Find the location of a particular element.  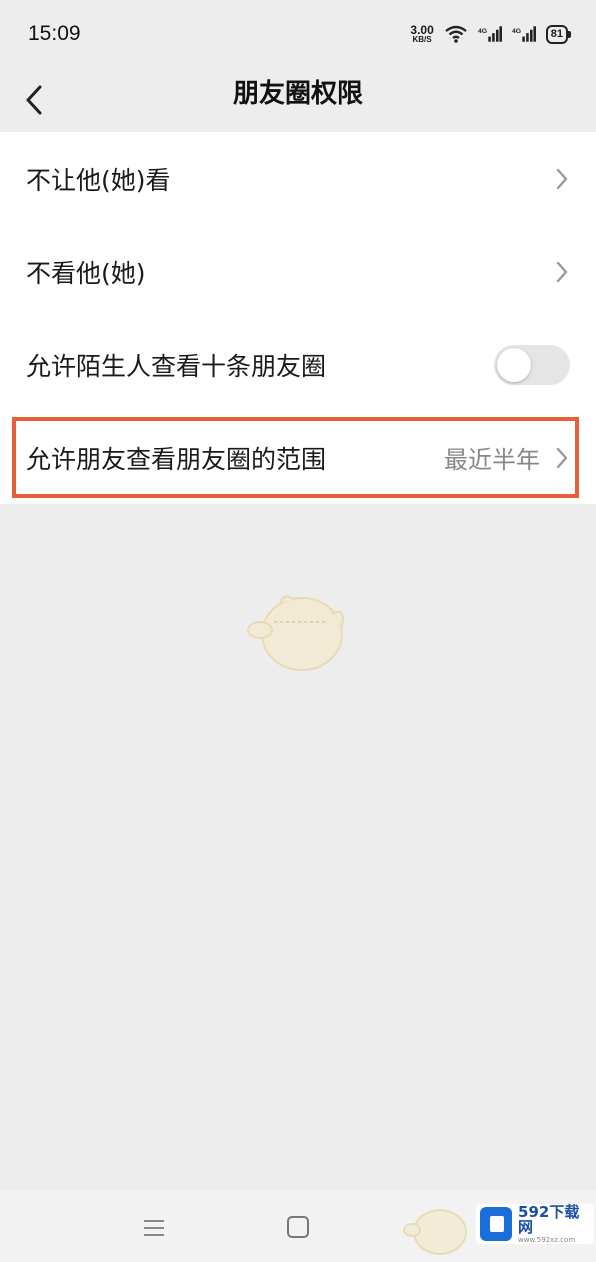

visible-range-value: 最近半年 is located at coordinates (492, 460).